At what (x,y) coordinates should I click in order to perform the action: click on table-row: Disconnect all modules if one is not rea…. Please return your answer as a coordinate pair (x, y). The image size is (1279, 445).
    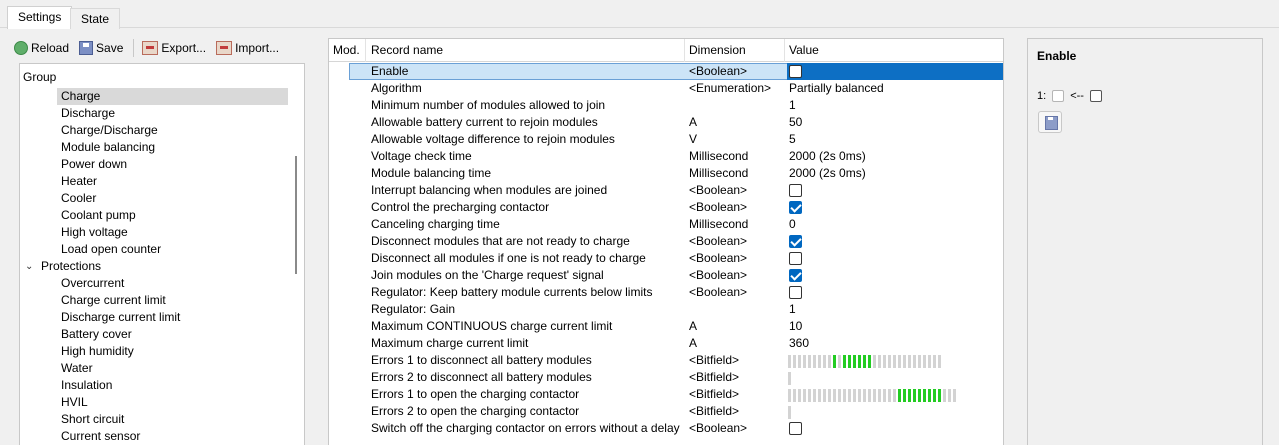
    Looking at the image, I should click on (666, 258).